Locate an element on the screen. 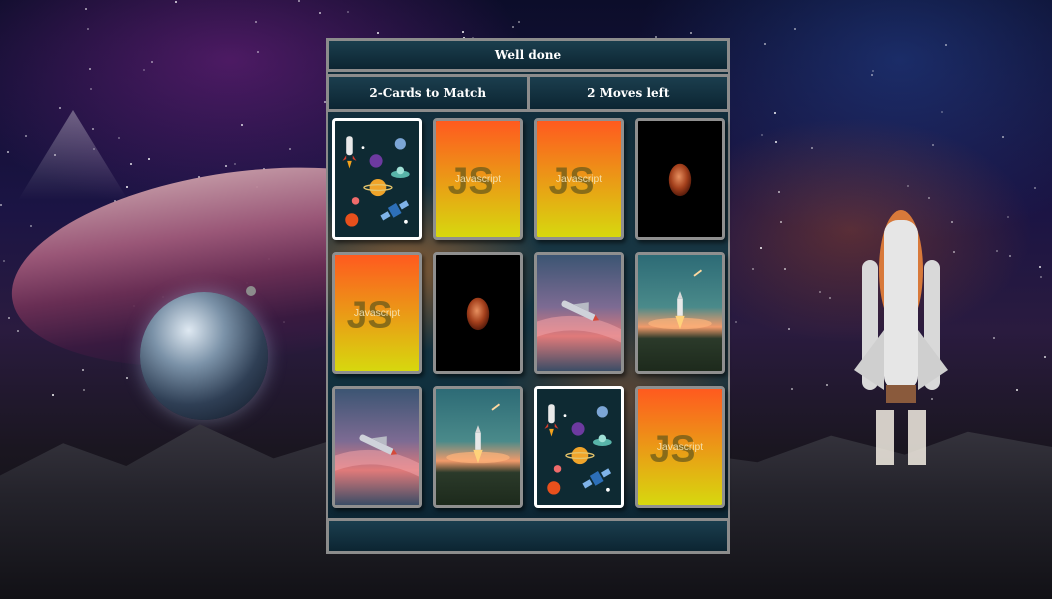 This screenshot has height=599, width=1052. footer-bar is located at coordinates (528, 536).